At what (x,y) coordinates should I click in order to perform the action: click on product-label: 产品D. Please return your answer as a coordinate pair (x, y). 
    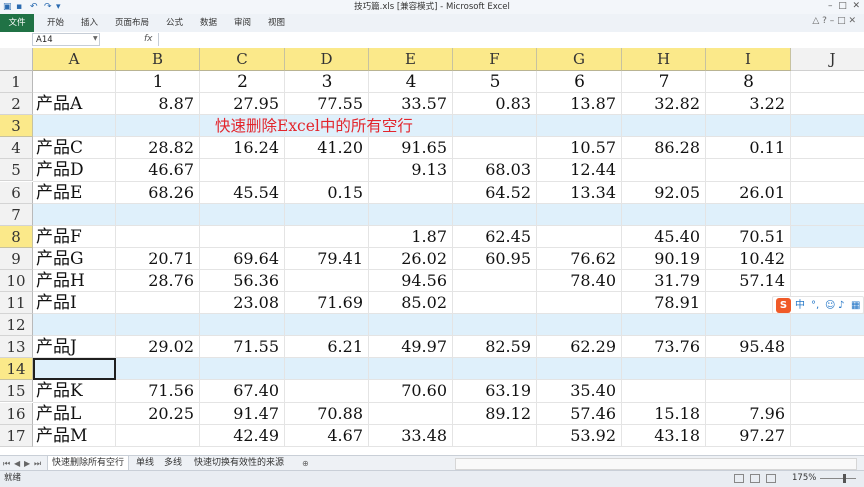
    Looking at the image, I should click on (74, 170).